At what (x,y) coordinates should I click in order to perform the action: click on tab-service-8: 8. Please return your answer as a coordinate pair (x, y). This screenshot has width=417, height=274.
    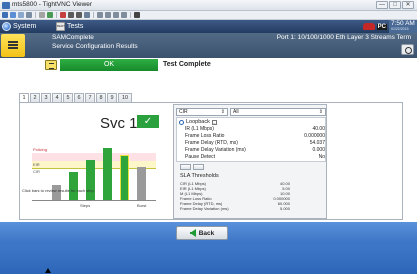
    Looking at the image, I should click on (101, 97).